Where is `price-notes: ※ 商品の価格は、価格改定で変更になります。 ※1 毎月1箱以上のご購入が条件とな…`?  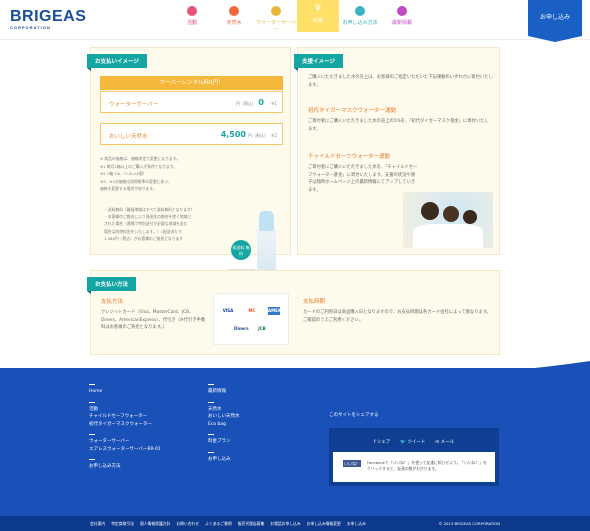
price-notes: ※ 商品の価格は、価格改定で変更になります。 ※1 毎月1箱以上のご購入が条件とな… is located at coordinates (155, 174).